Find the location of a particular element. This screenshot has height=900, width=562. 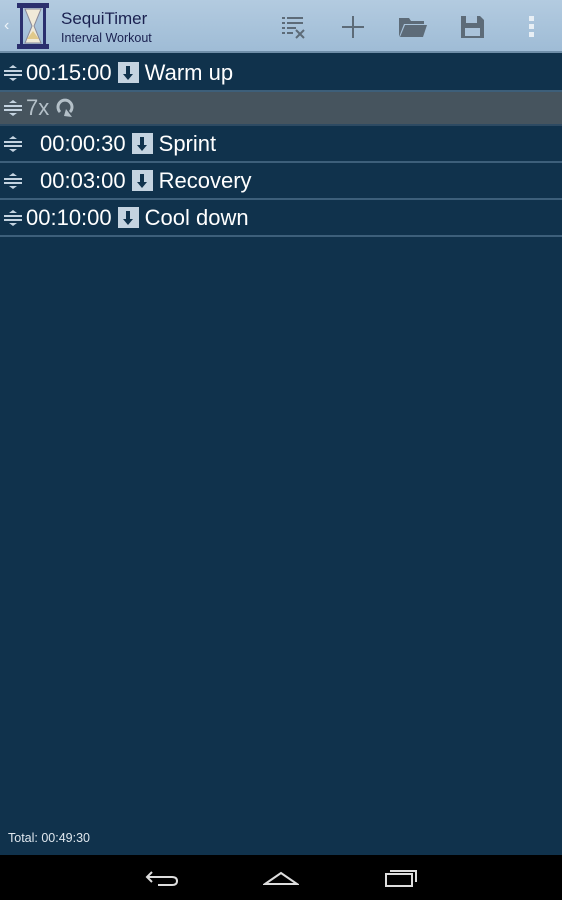

interval-row: 00:00:30 Sprint is located at coordinates (281, 144).